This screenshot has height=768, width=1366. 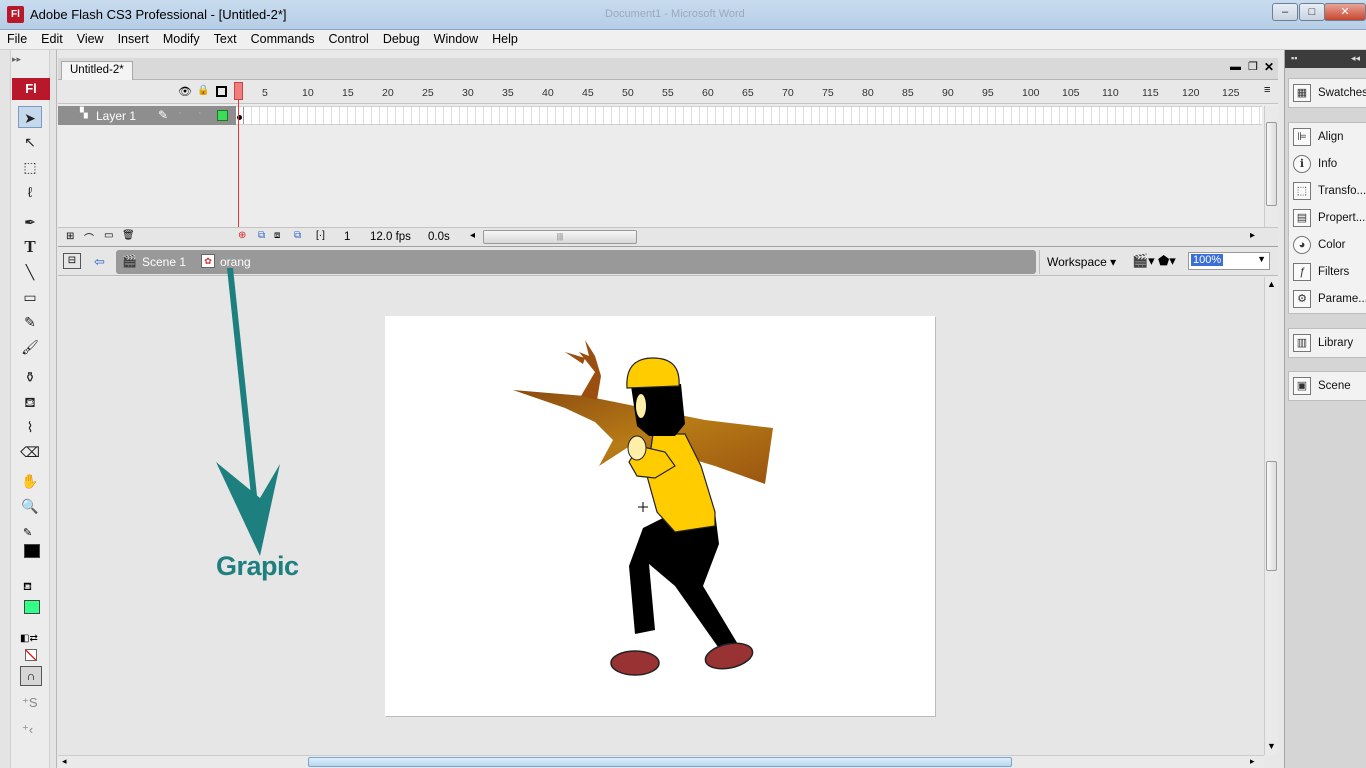 I want to click on zoom-chevron-down-icon: ▼, so click(x=1261, y=259).